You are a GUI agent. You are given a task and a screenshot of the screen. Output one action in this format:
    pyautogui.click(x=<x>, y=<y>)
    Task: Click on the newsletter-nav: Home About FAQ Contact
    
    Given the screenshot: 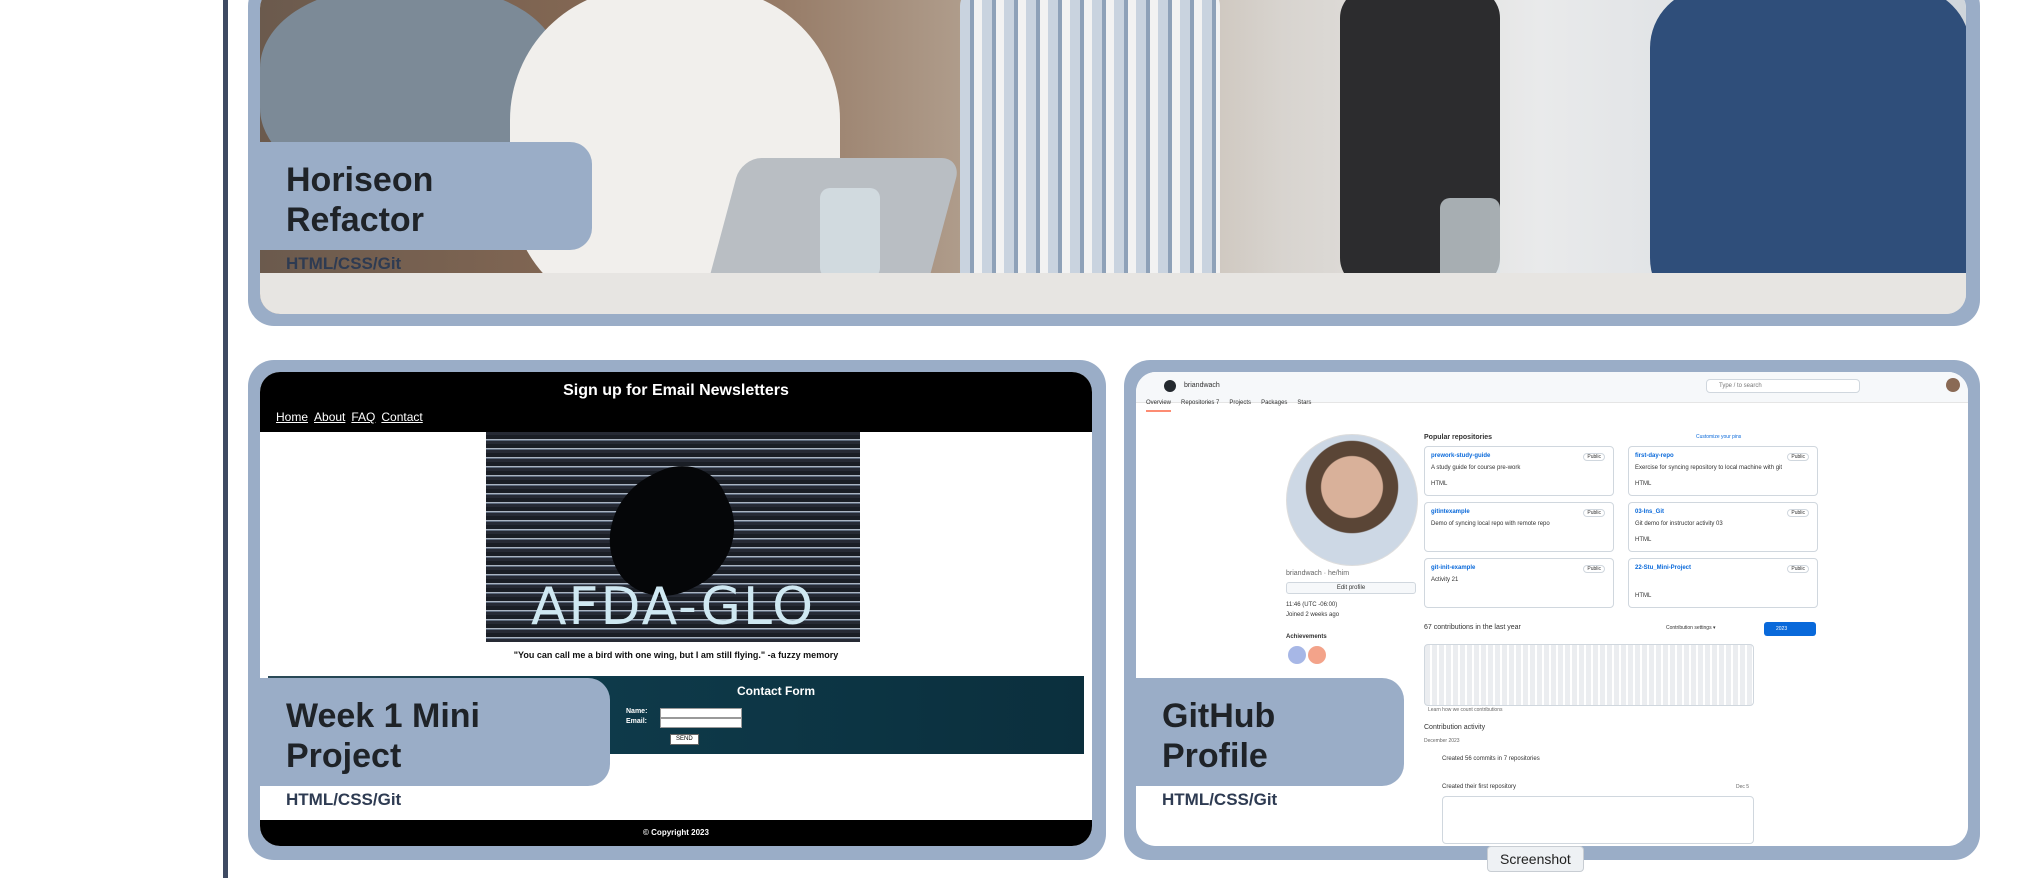 What is the action you would take?
    pyautogui.click(x=349, y=417)
    